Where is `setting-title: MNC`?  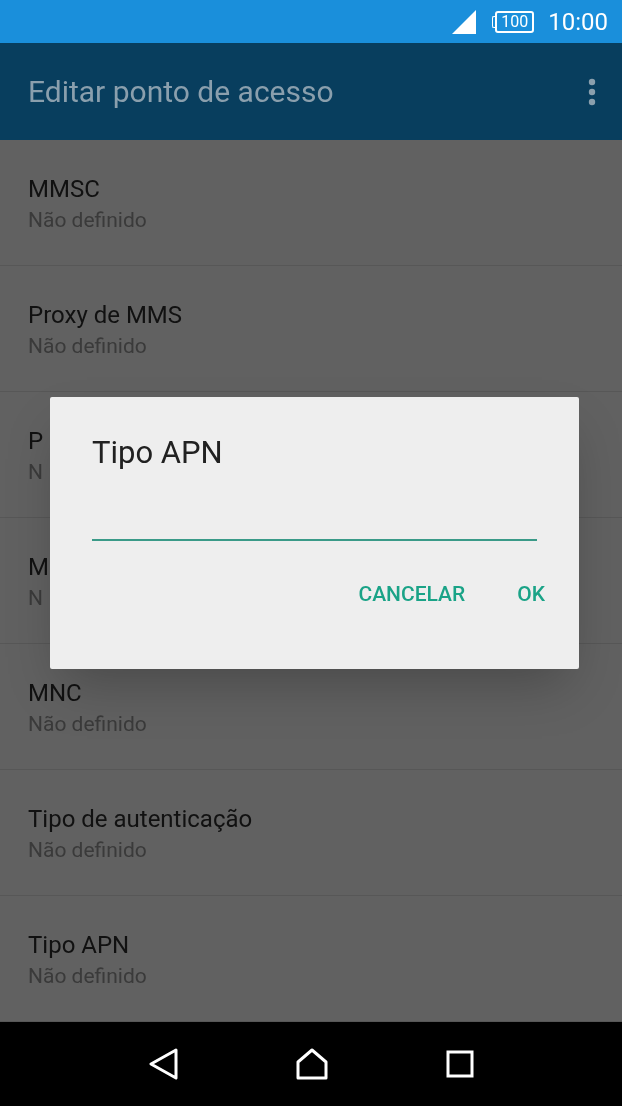 setting-title: MNC is located at coordinates (55, 693).